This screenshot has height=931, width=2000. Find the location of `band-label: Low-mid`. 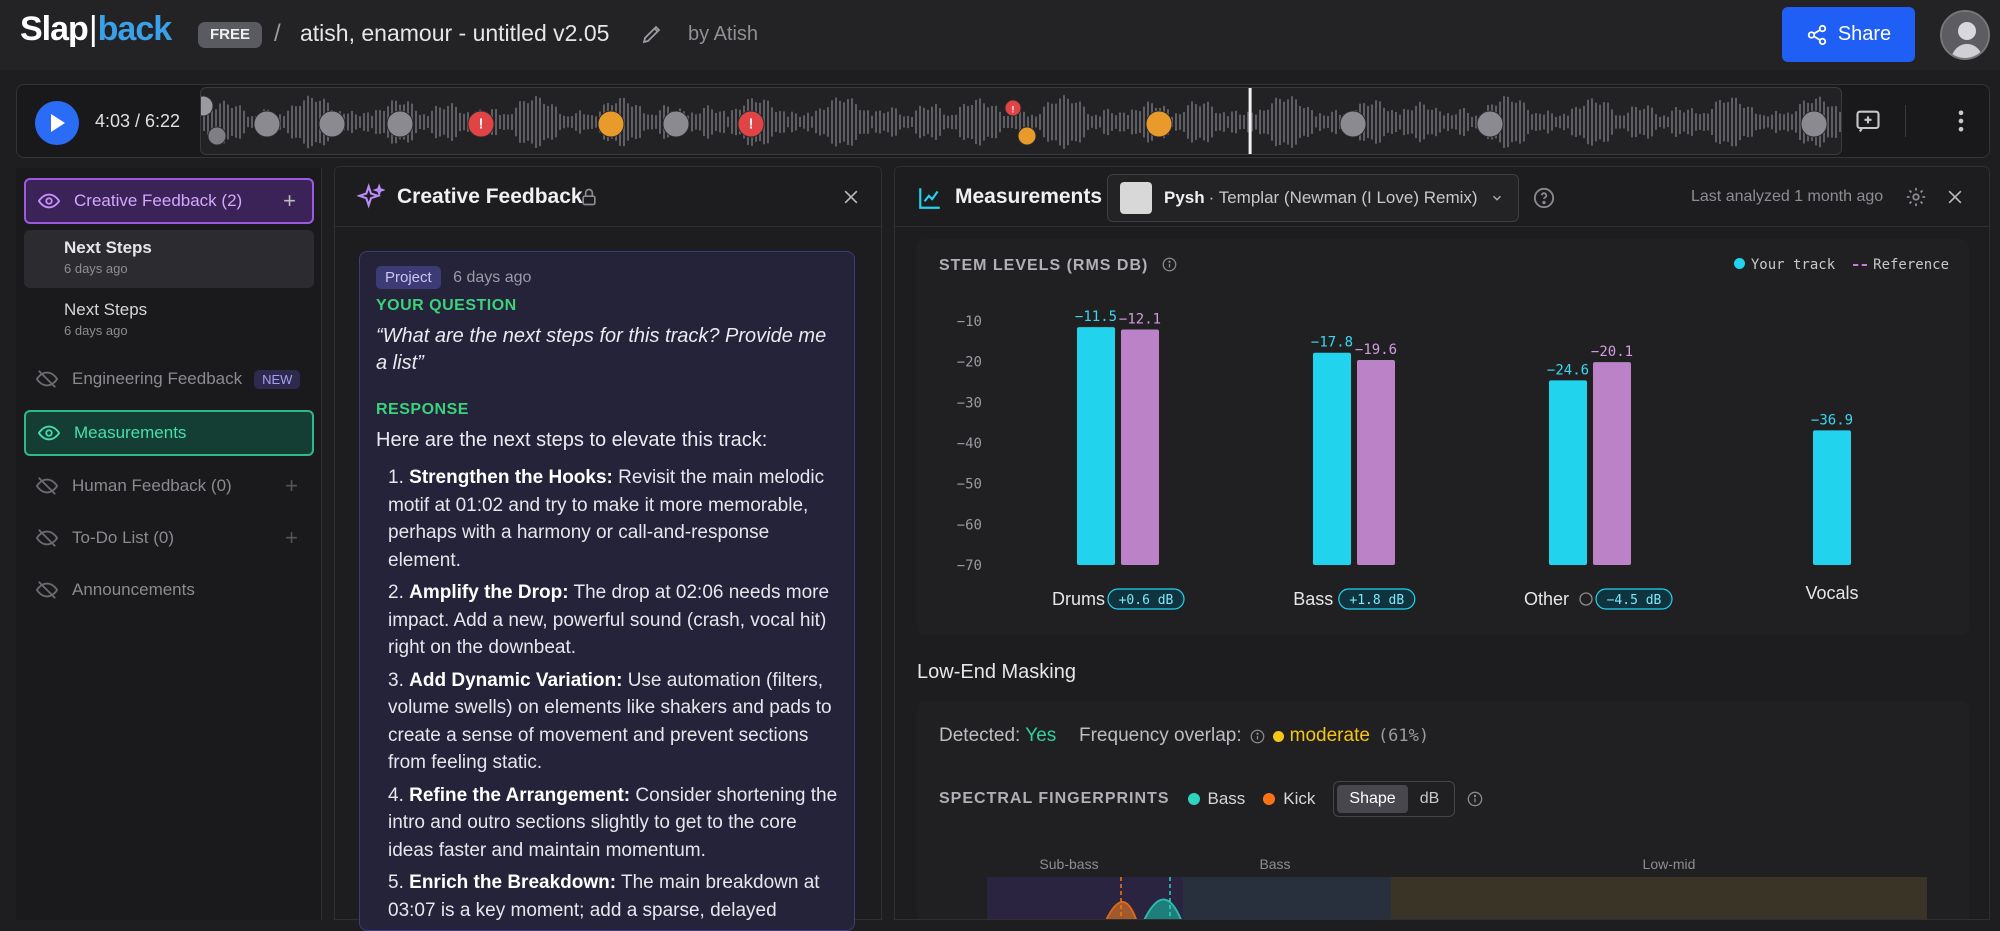

band-label: Low-mid is located at coordinates (1669, 864).